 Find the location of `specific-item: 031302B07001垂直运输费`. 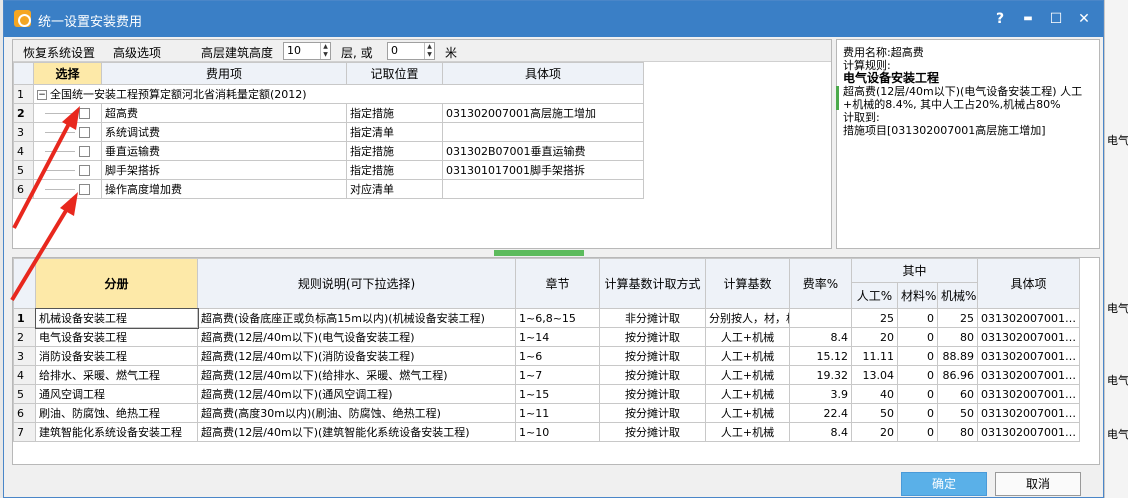

specific-item: 031302B07001垂直运输费 is located at coordinates (543, 151).